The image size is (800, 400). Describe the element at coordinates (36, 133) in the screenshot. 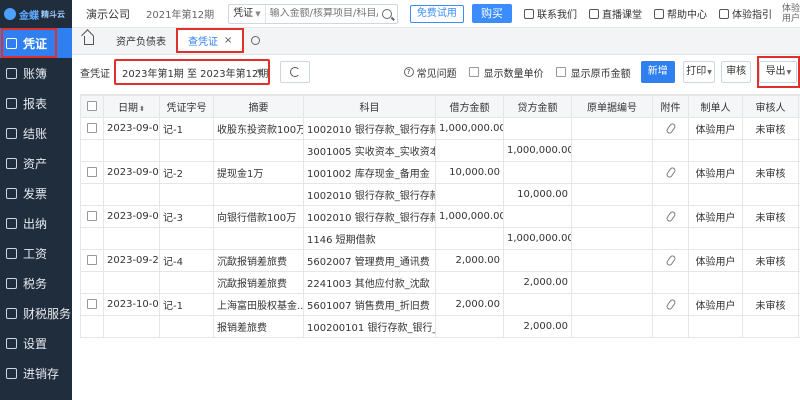

I see `sidebar-item: 结账` at that location.